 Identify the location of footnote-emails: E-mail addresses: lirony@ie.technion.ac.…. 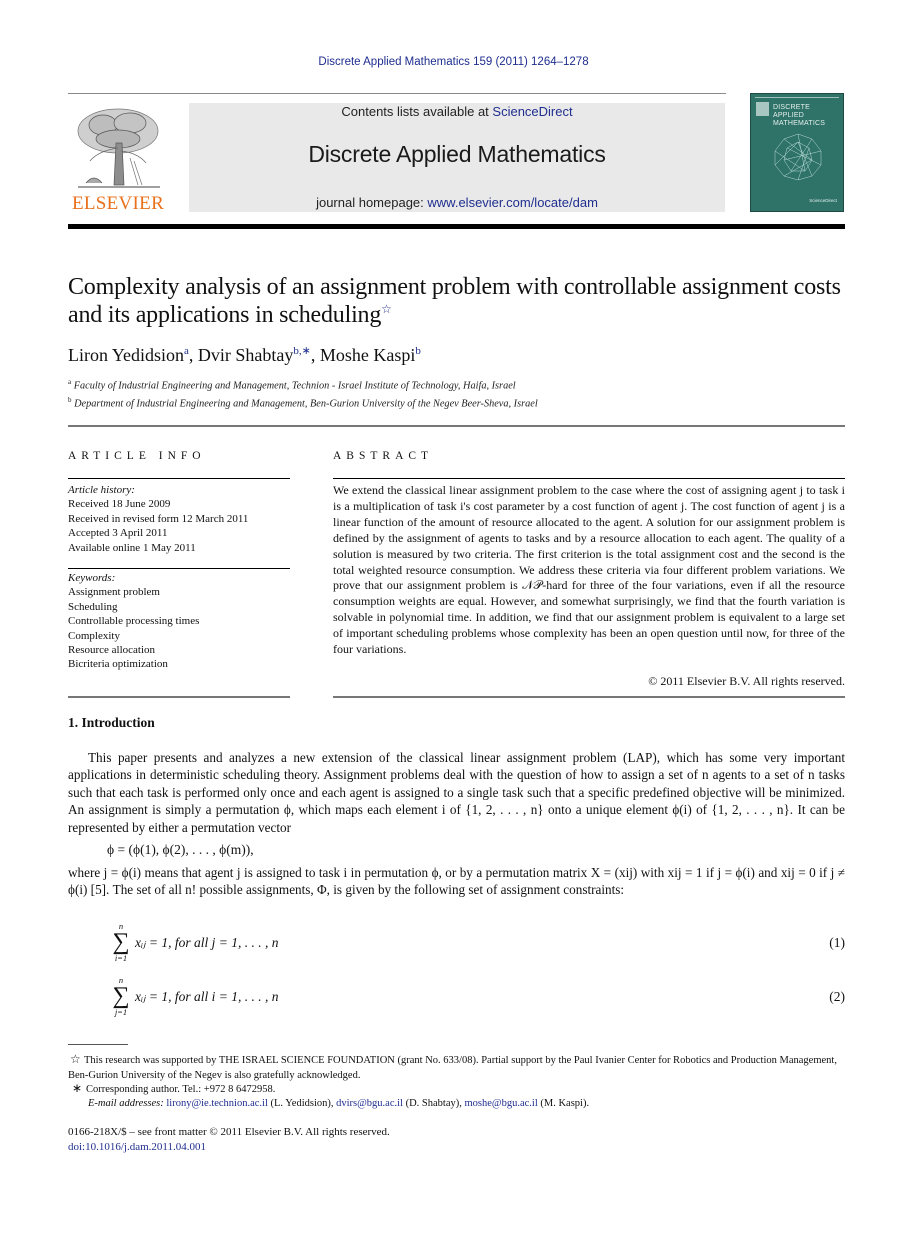
(476, 1104).